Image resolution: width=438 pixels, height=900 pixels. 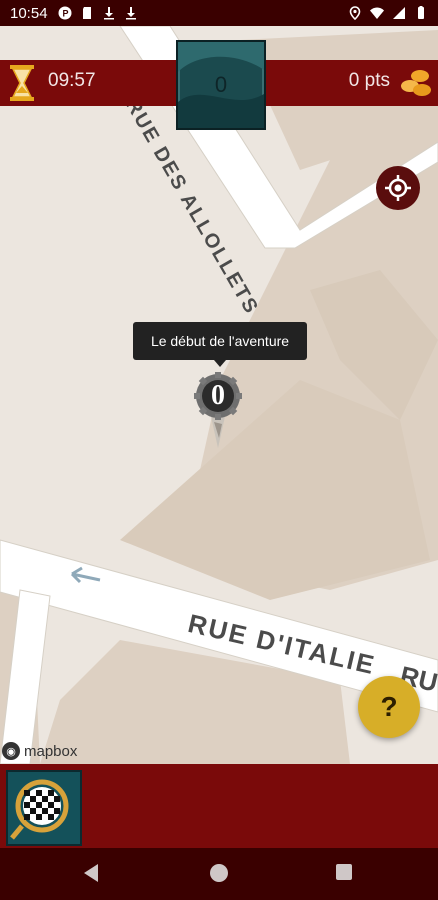 I want to click on checkered-flag-icon, so click(x=39, y=809).